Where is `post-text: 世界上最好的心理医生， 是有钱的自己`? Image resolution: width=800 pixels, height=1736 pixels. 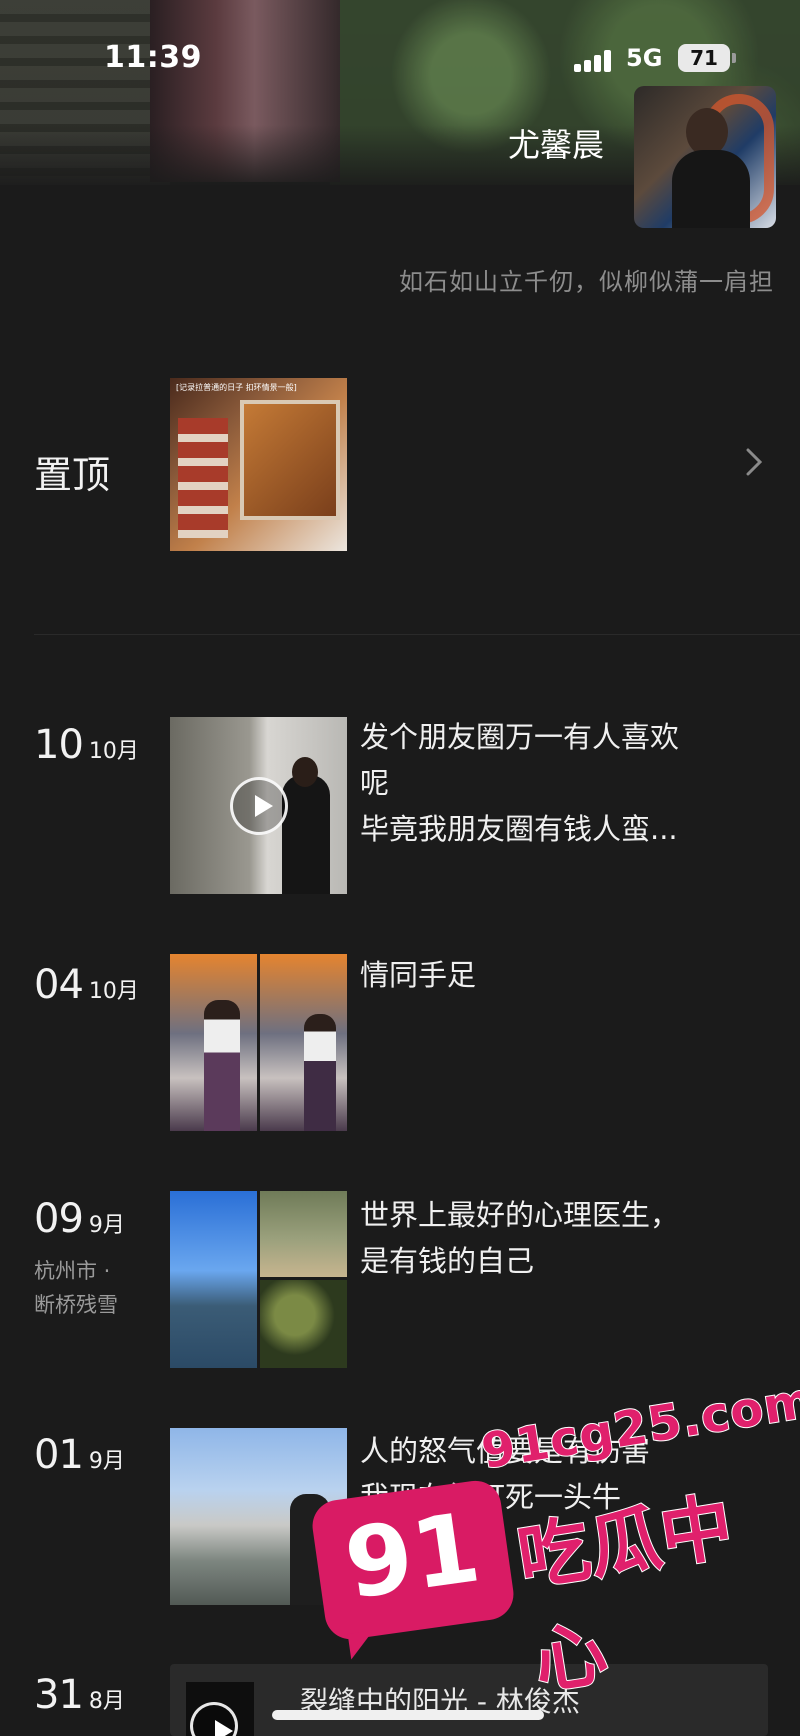 post-text: 世界上最好的心理医生， 是有钱的自己 is located at coordinates (565, 1238).